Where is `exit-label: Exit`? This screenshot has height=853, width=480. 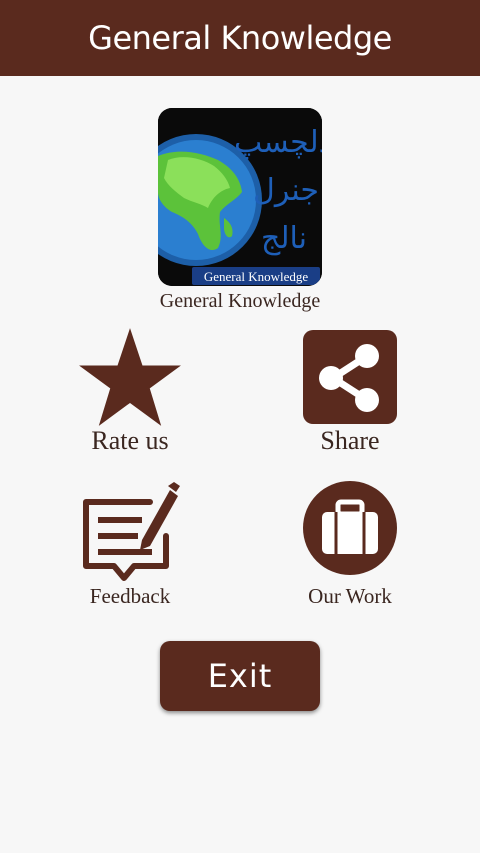 exit-label: Exit is located at coordinates (240, 676).